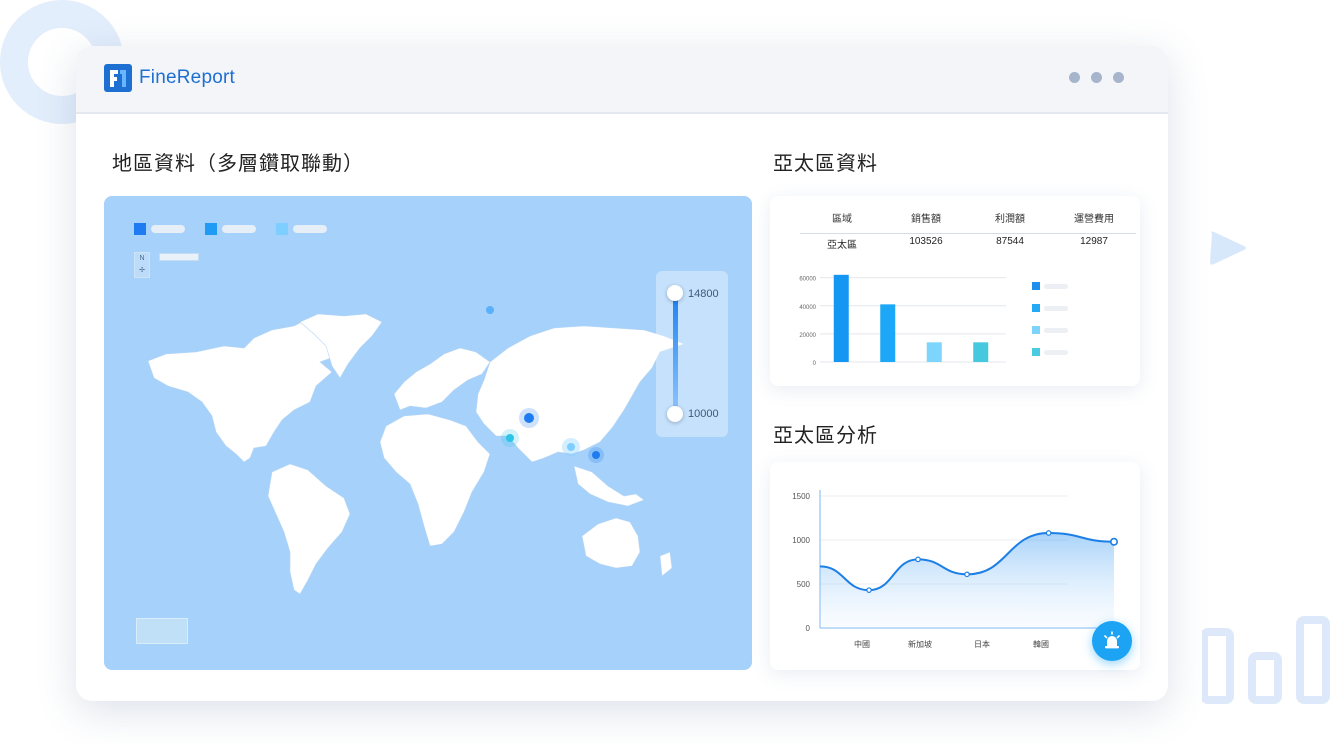  Describe the element at coordinates (609, 486) in the screenshot. I see `continent-southeast-asia` at that location.